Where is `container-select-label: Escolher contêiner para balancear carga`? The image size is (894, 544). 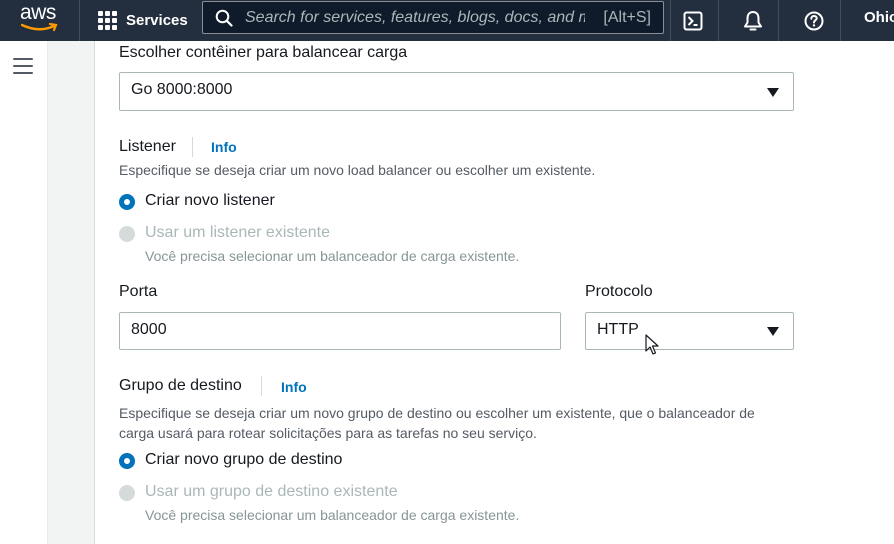 container-select-label: Escolher contêiner para balancear carga is located at coordinates (263, 52).